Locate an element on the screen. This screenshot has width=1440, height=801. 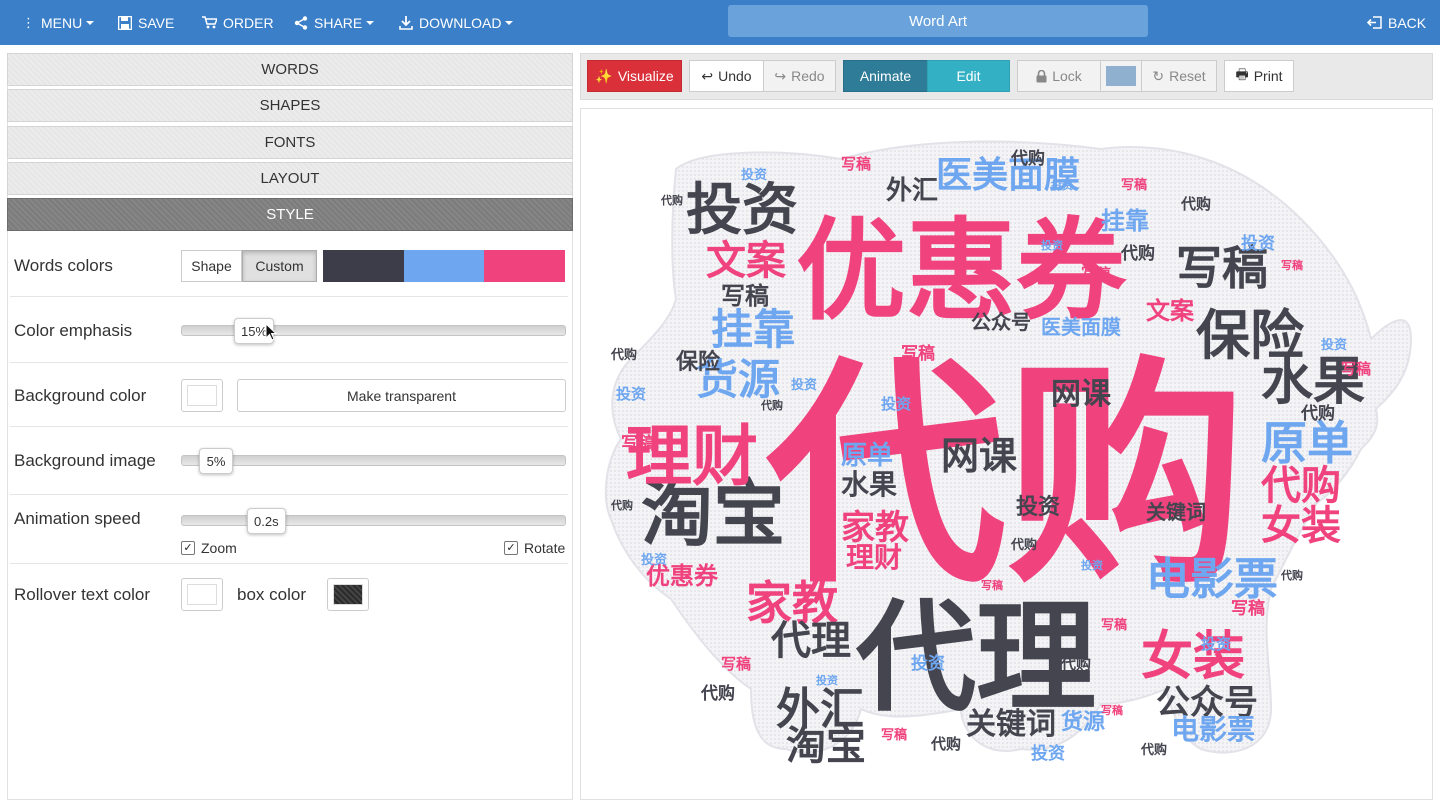
color-swatch-blue is located at coordinates (444, 266).